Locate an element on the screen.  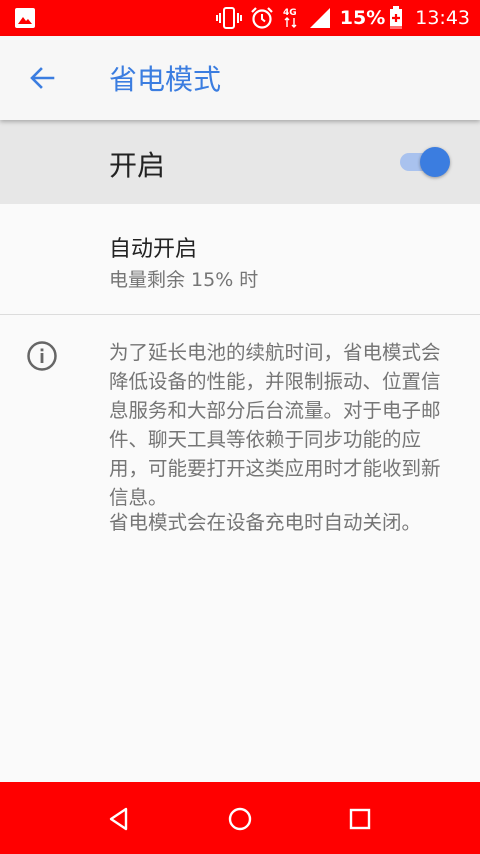
battery-saver-toggle is located at coordinates (425, 162).